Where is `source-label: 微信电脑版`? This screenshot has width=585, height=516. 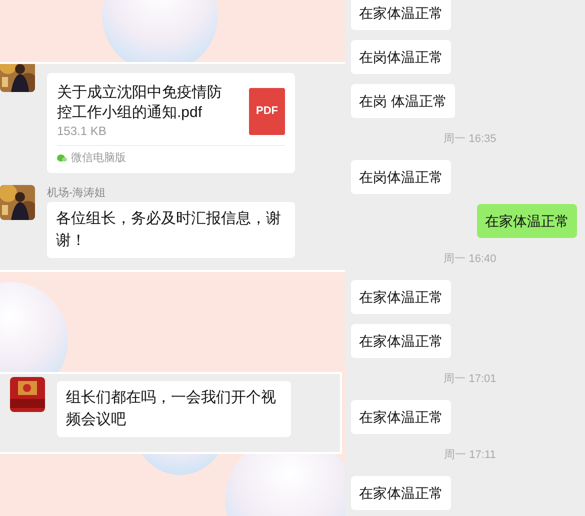
source-label: 微信电脑版 is located at coordinates (98, 158).